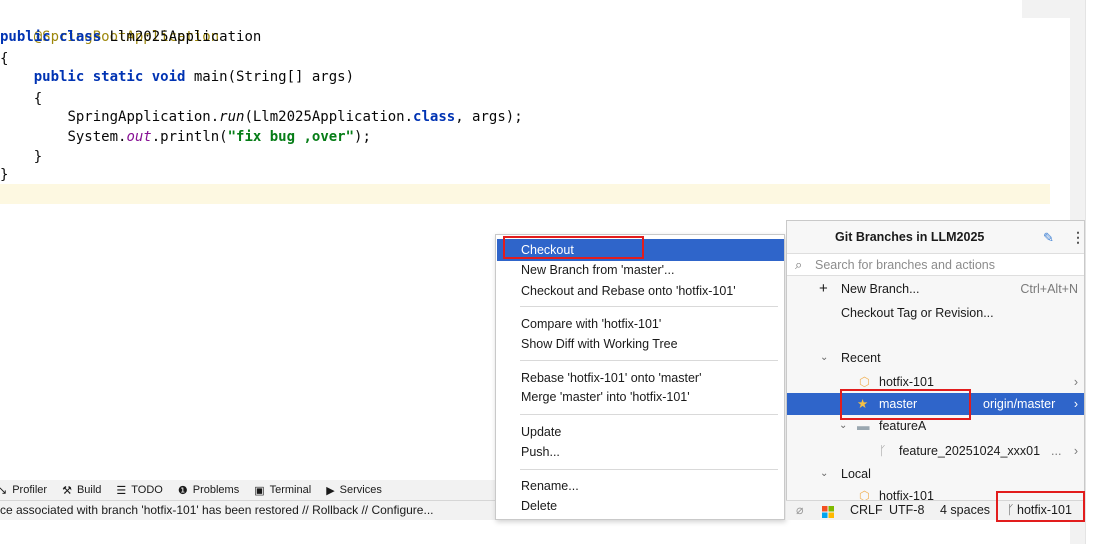 Image resolution: width=1113 pixels, height=544 pixels. What do you see at coordinates (274, 77) in the screenshot?
I see `method-signature-text: main(String[] args)` at bounding box center [274, 77].